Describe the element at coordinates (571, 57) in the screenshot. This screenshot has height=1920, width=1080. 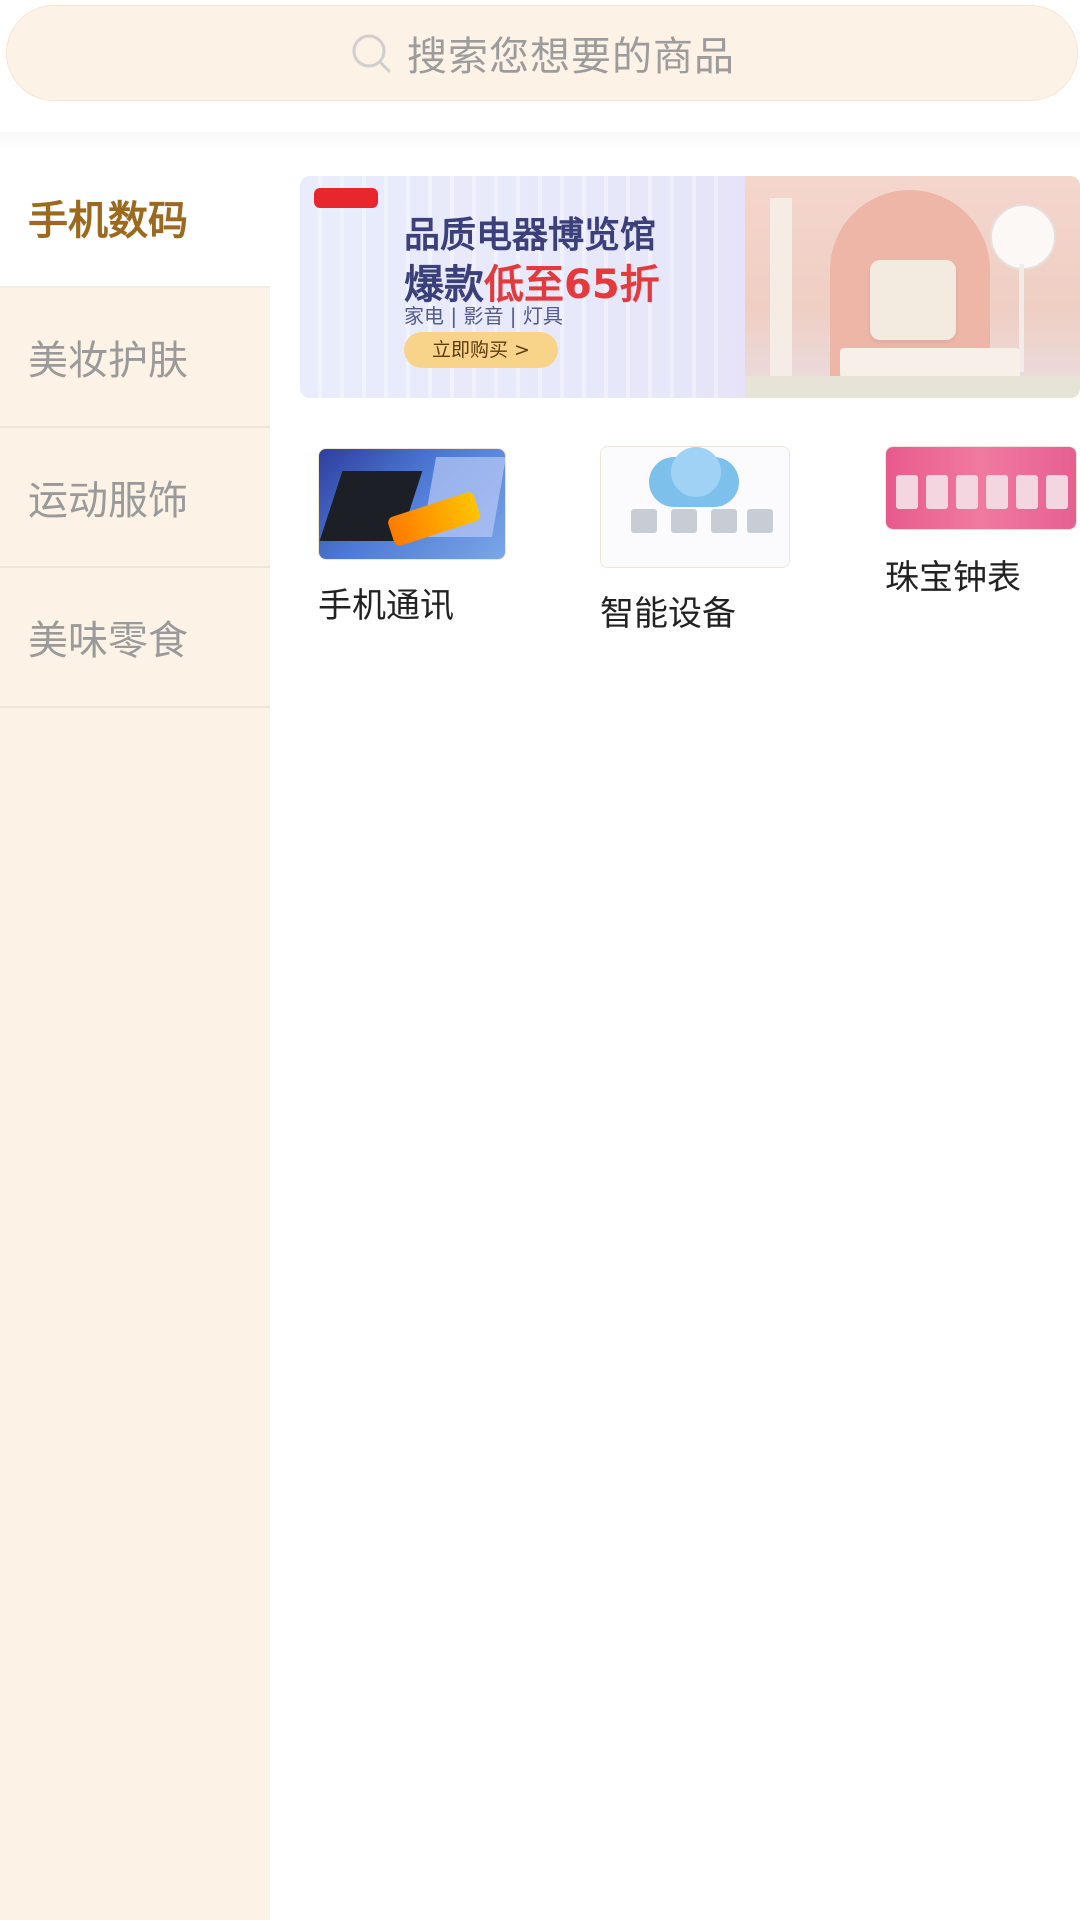
I see `search-placeholder: 搜索您想要的商品` at that location.